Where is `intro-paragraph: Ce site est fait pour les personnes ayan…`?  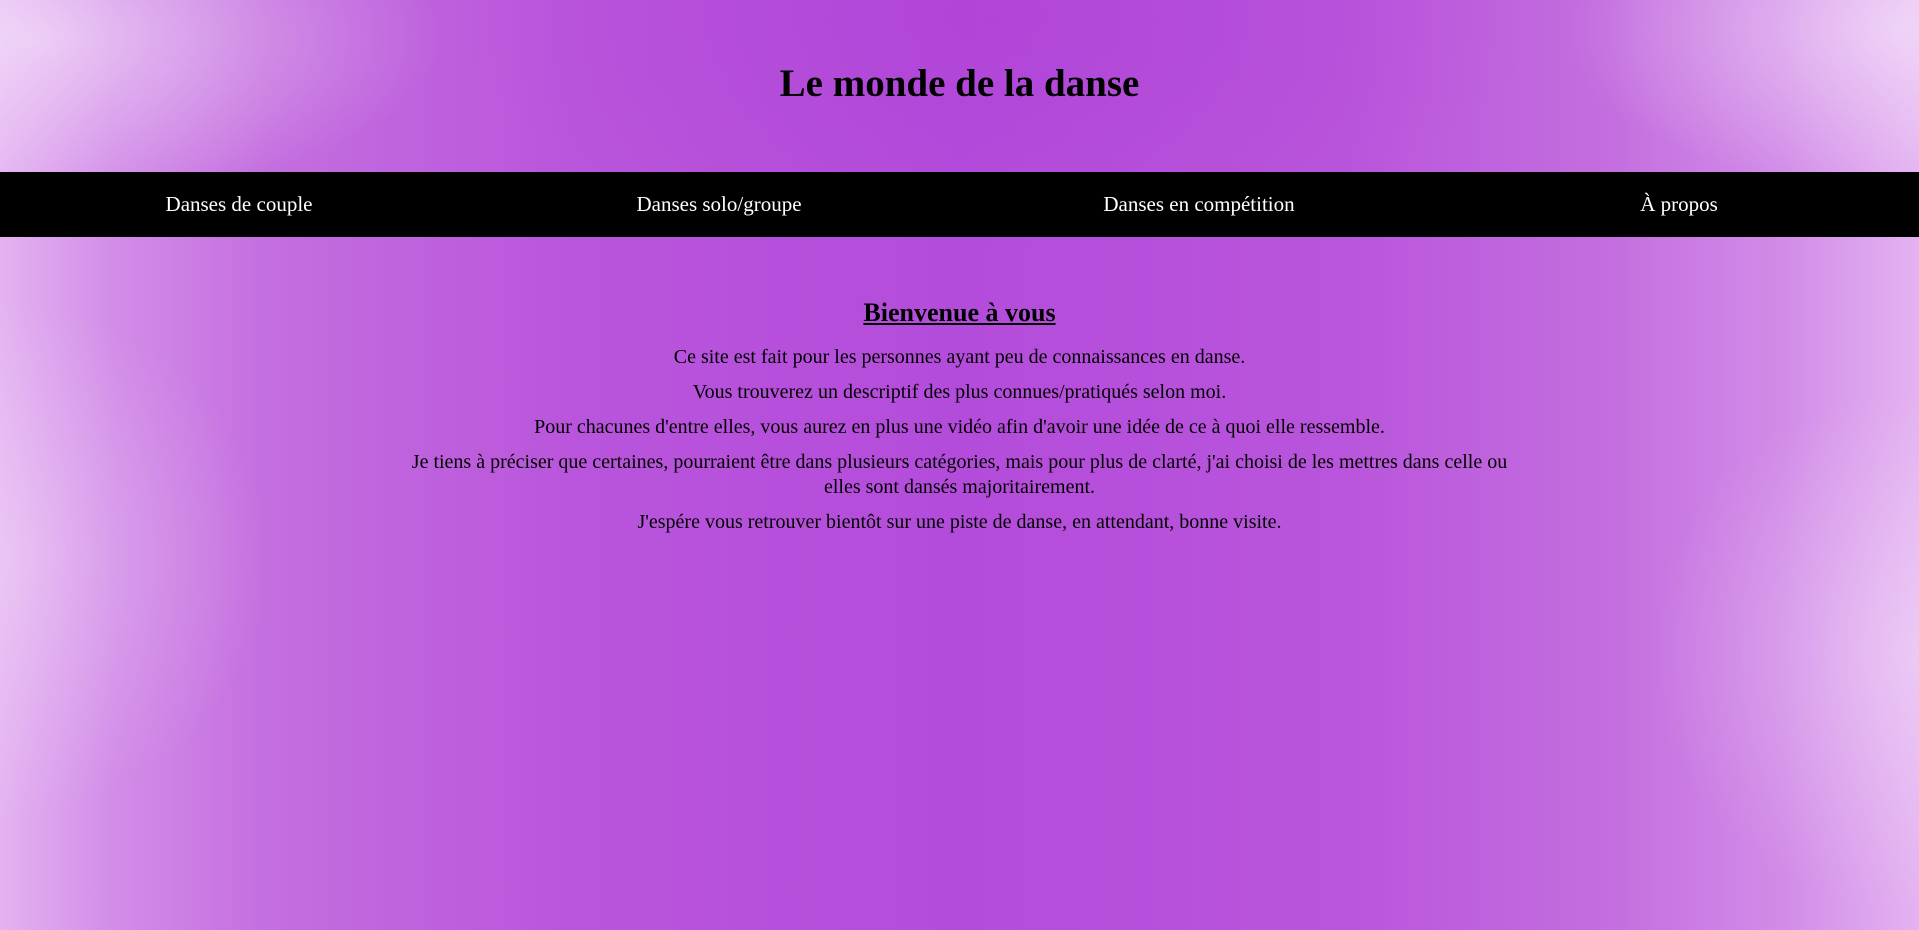 intro-paragraph: Ce site est fait pour les personnes ayan… is located at coordinates (959, 357).